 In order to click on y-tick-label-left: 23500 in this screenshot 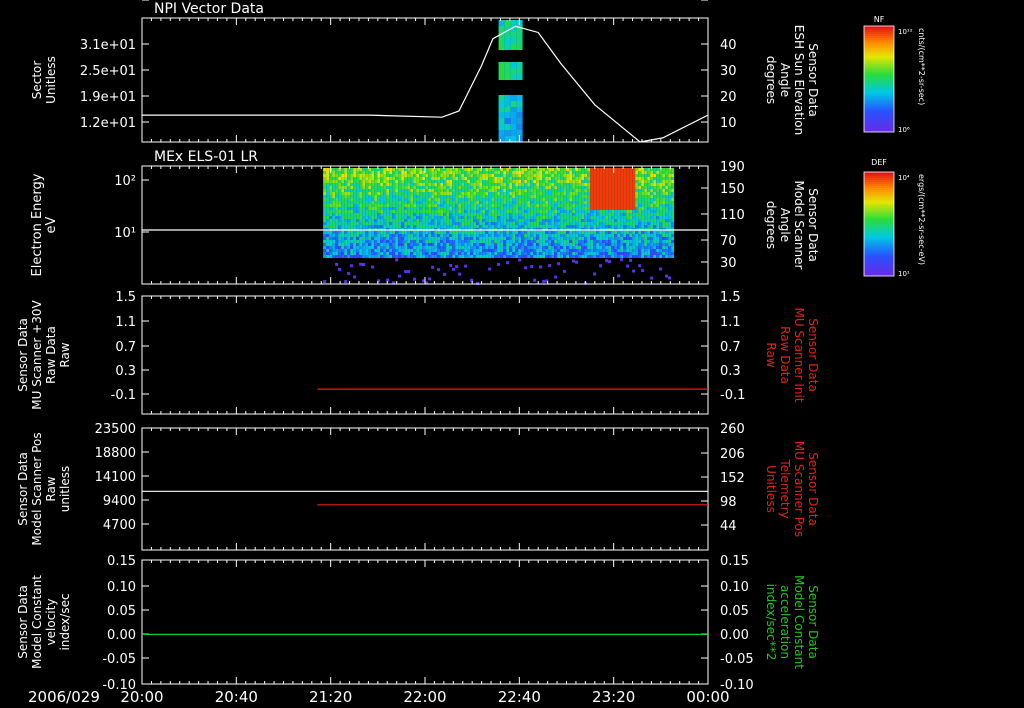, I will do `click(115, 429)`.